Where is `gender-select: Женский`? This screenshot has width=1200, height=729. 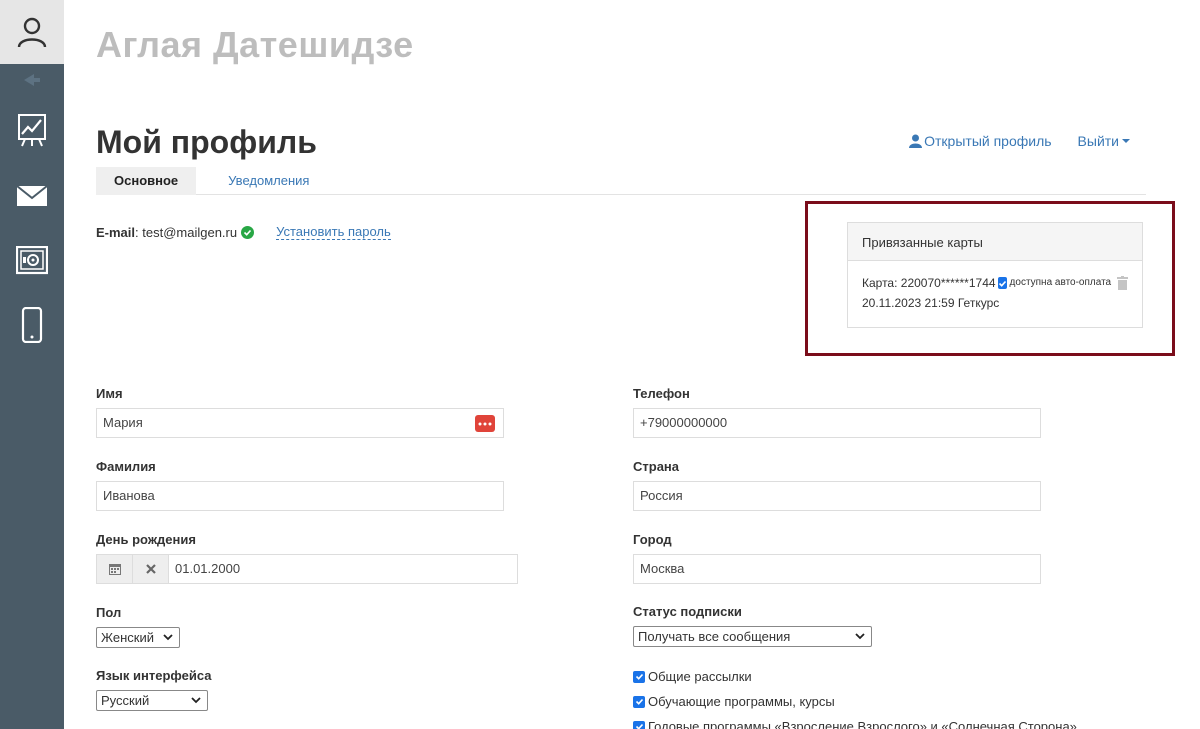
gender-select: Женский is located at coordinates (138, 637).